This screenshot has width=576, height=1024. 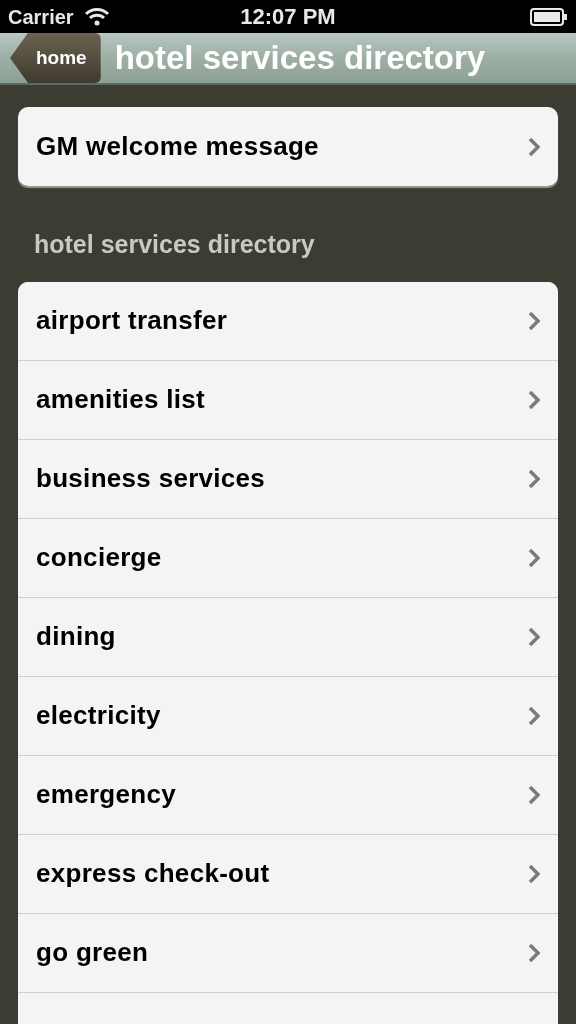 What do you see at coordinates (549, 16) in the screenshot?
I see `battery-icon` at bounding box center [549, 16].